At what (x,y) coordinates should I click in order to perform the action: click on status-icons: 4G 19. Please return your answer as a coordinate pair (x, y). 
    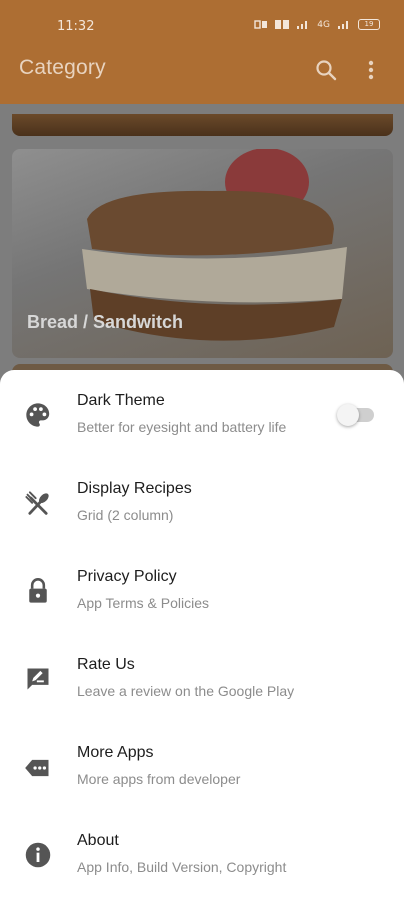
    Looking at the image, I should click on (317, 24).